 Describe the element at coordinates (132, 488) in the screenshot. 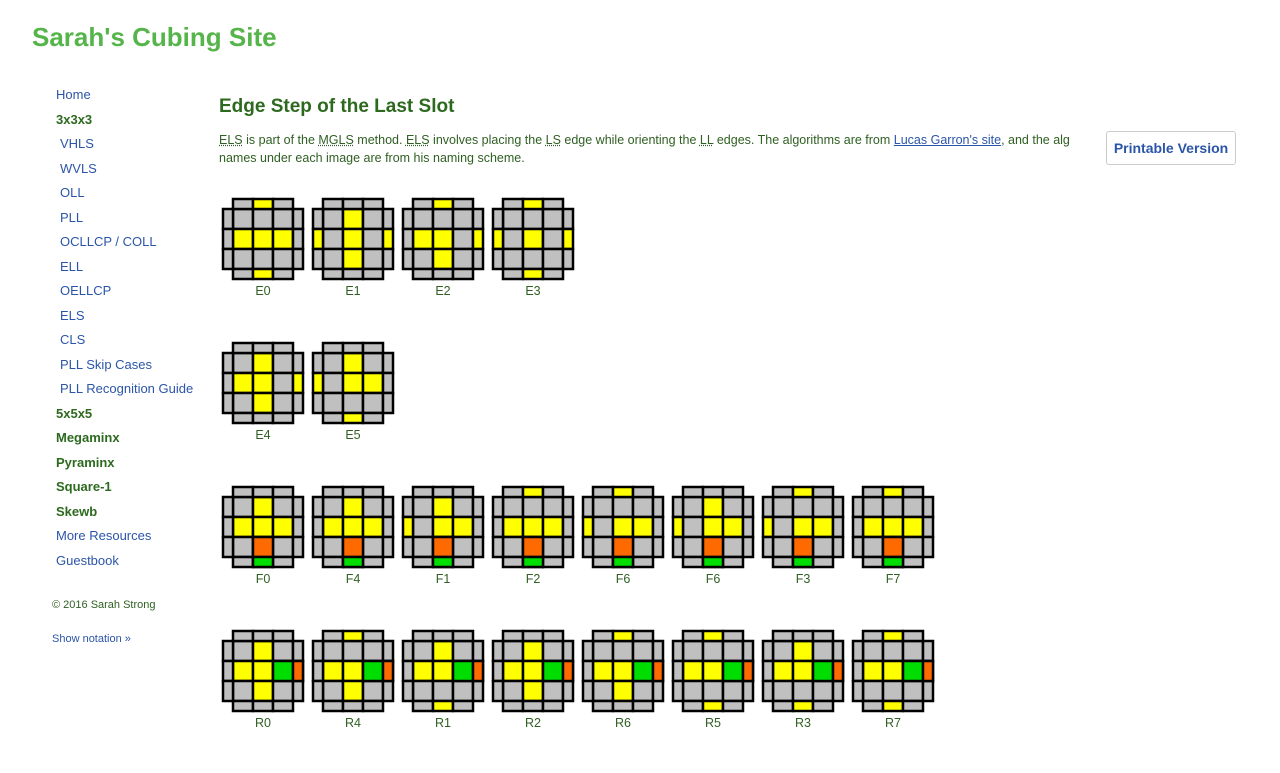

I see `sidebar-item-square-1: Square-1` at that location.